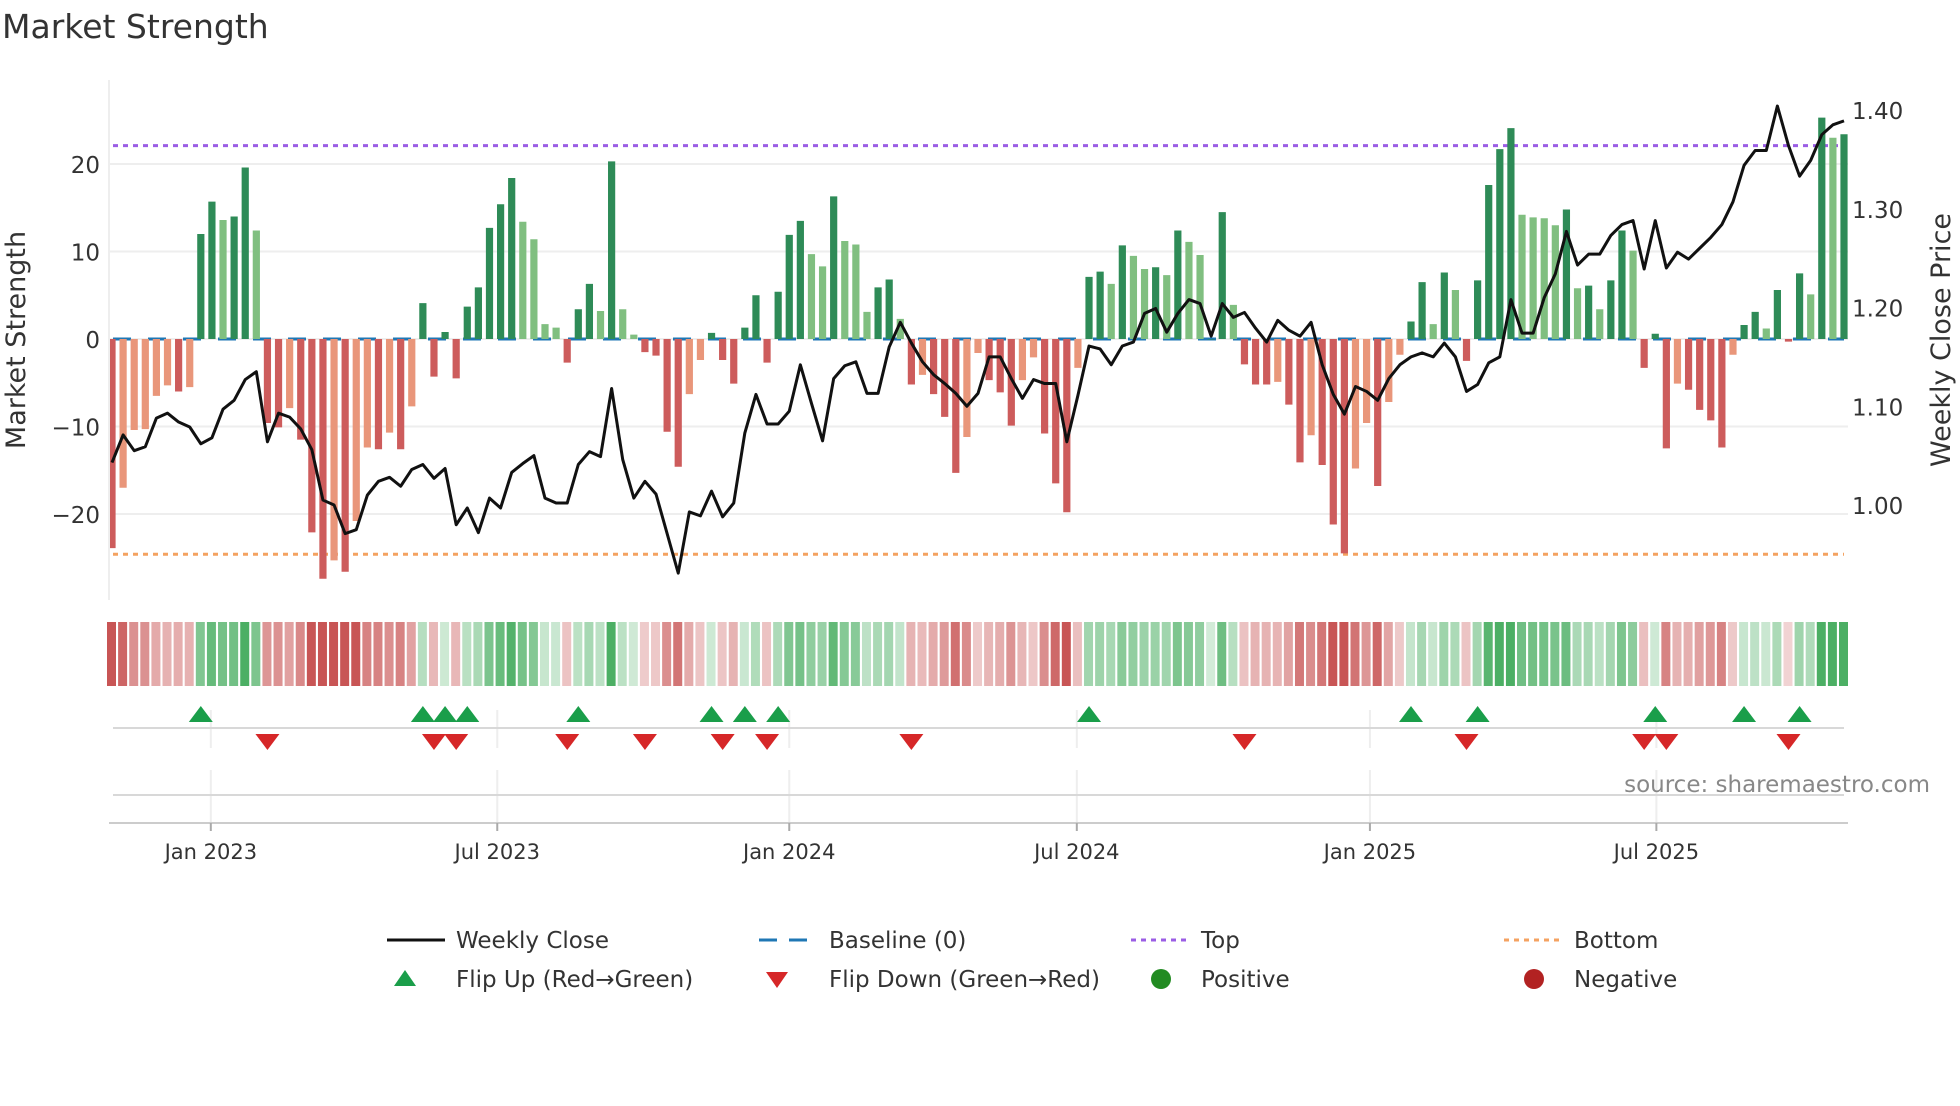 This screenshot has width=1960, height=1106. Describe the element at coordinates (1777, 785) in the screenshot. I see `source-credit: source: sharemaestro.com` at that location.